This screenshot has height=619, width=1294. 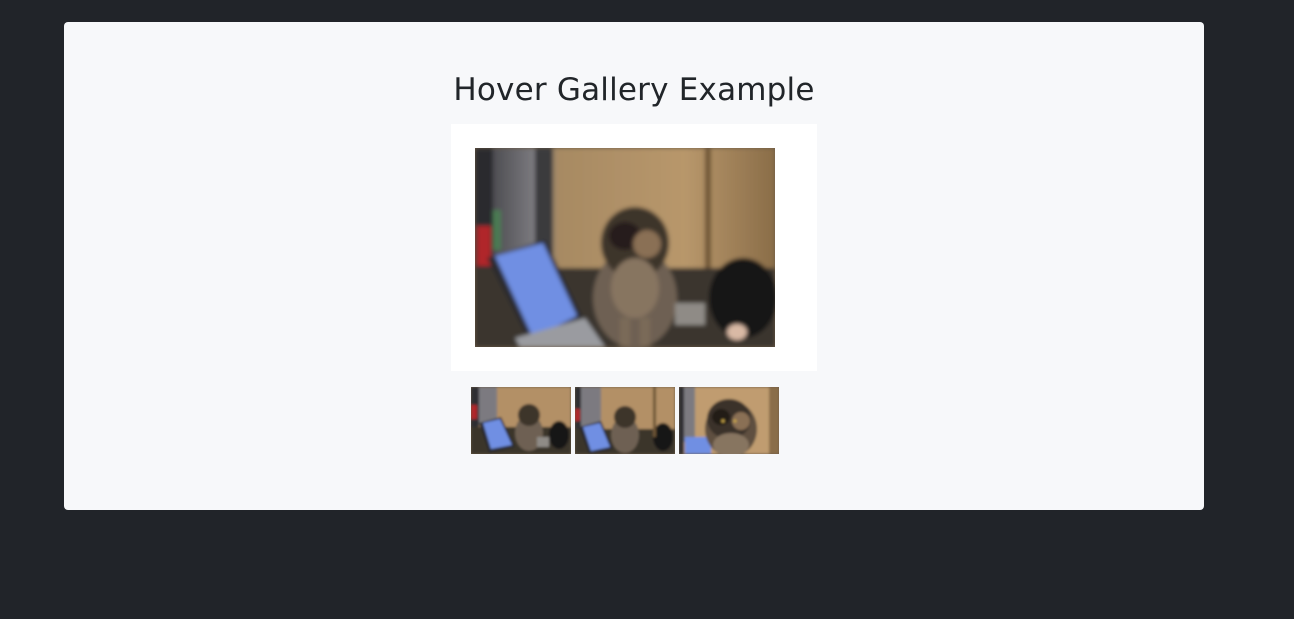 I want to click on page-title: Hover Gallery Example, so click(x=634, y=90).